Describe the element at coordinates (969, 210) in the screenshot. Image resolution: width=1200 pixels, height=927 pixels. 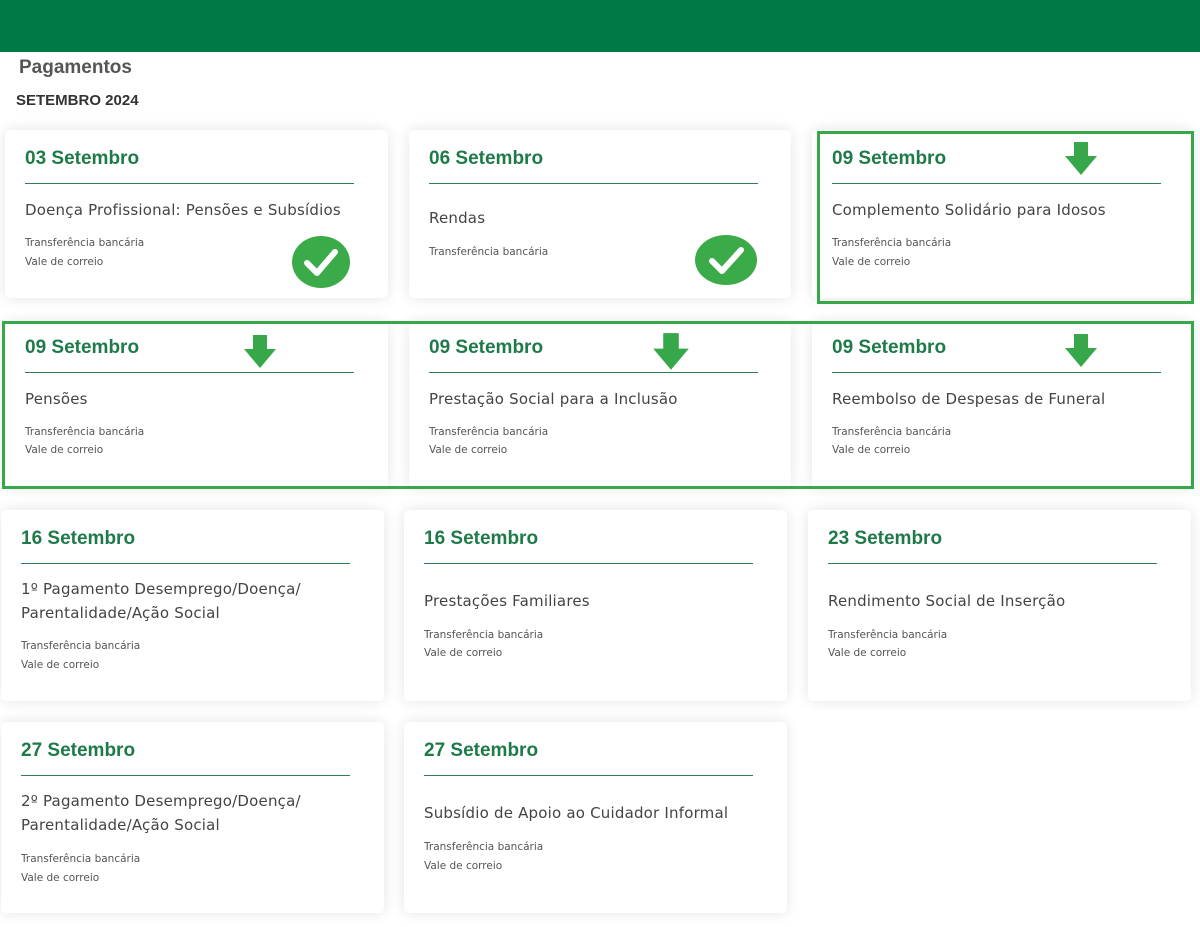
I see `benefit-name: Complemento Solidário para Idosos` at that location.